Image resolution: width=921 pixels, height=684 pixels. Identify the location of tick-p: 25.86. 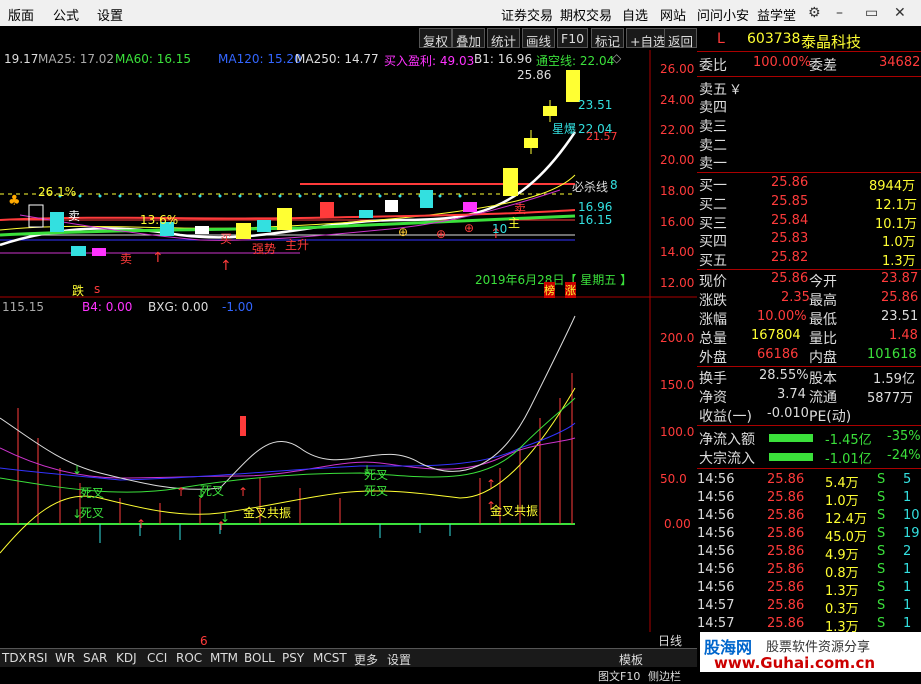
(786, 551).